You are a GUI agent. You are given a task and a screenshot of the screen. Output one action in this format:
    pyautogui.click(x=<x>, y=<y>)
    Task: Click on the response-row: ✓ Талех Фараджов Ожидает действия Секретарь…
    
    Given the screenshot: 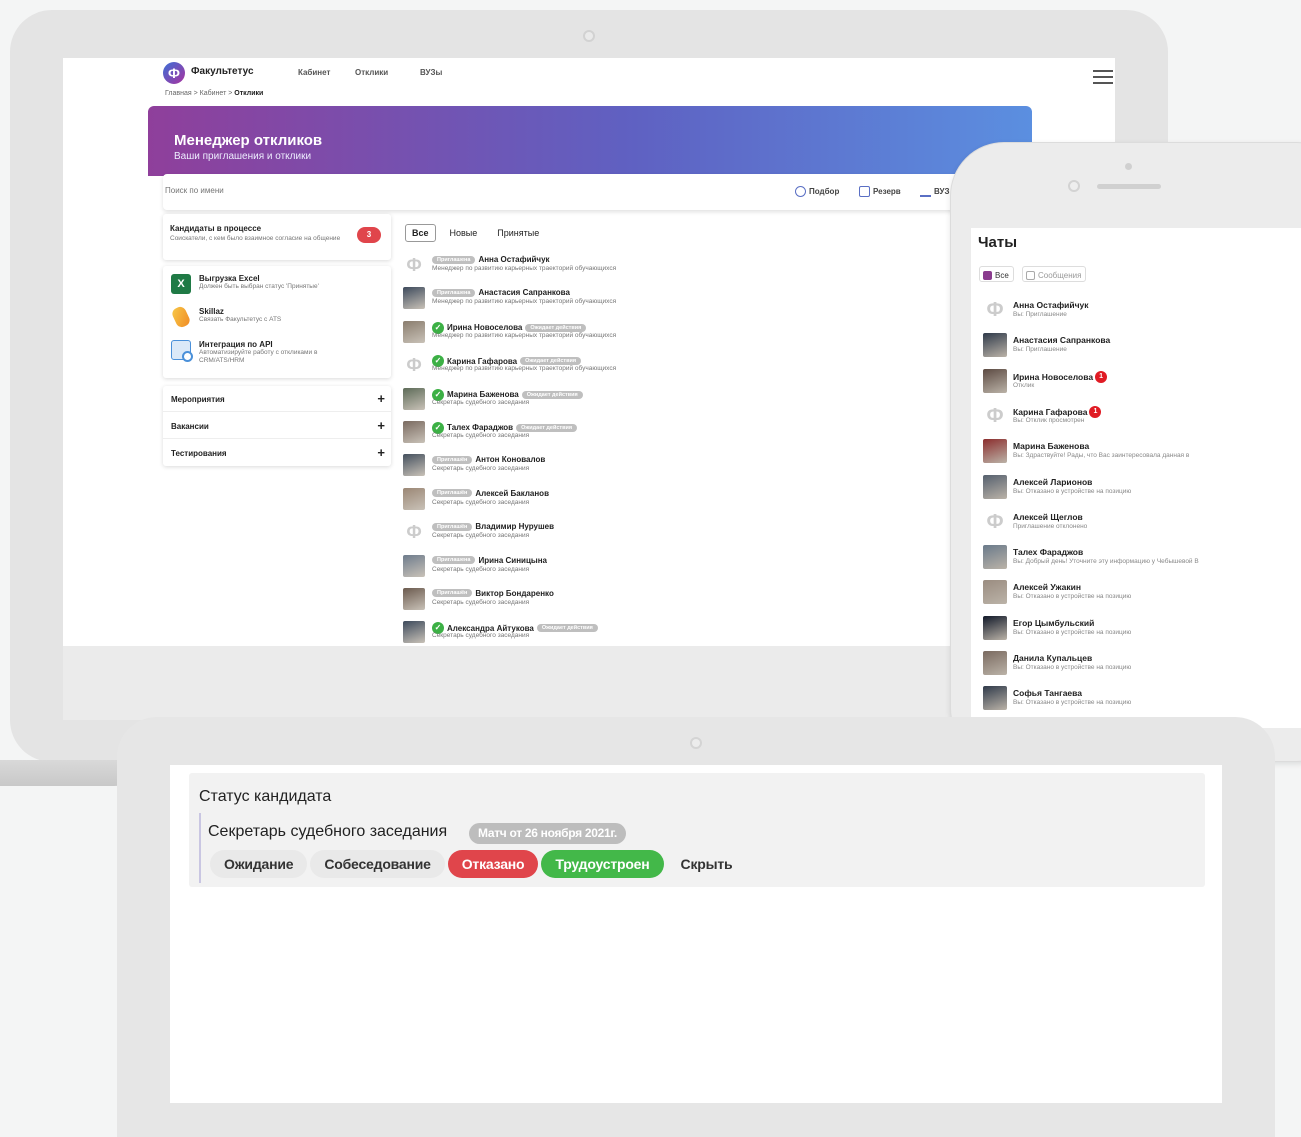 What is the action you would take?
    pyautogui.click(x=683, y=437)
    